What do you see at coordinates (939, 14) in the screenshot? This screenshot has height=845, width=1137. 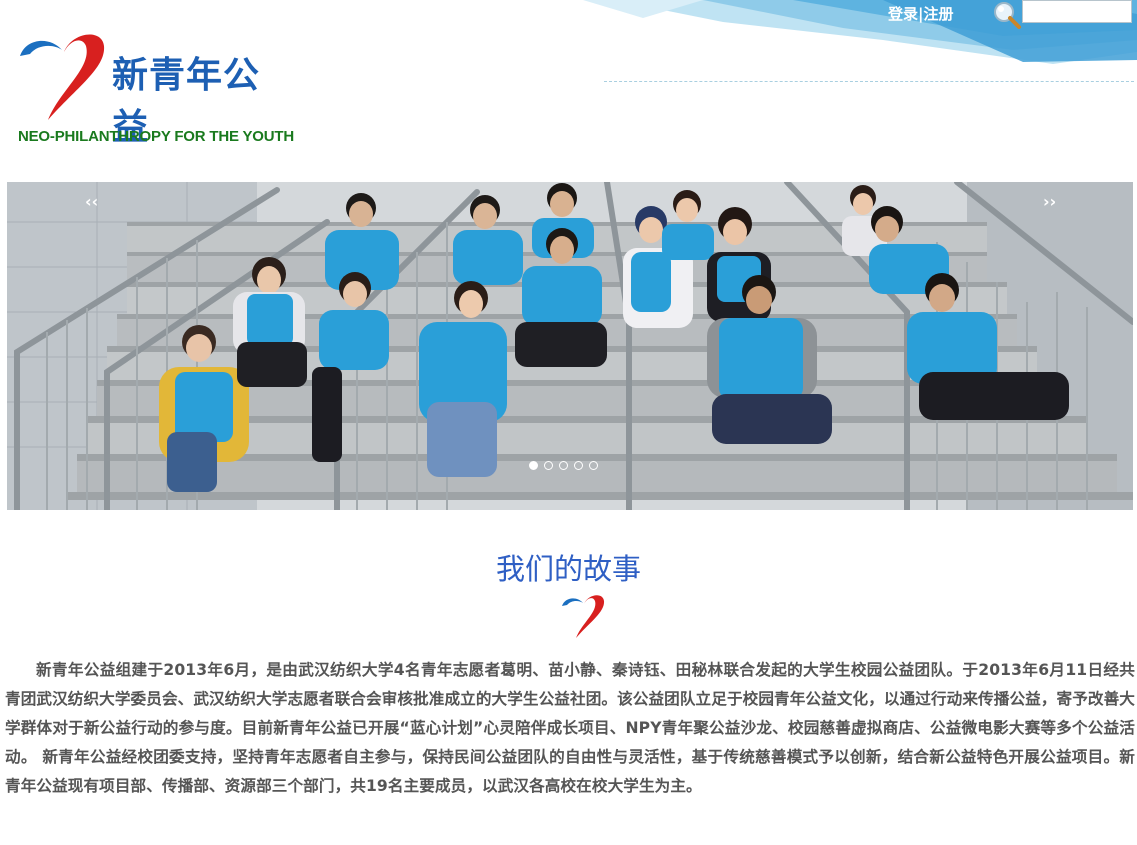 I see `register-link: 注册` at bounding box center [939, 14].